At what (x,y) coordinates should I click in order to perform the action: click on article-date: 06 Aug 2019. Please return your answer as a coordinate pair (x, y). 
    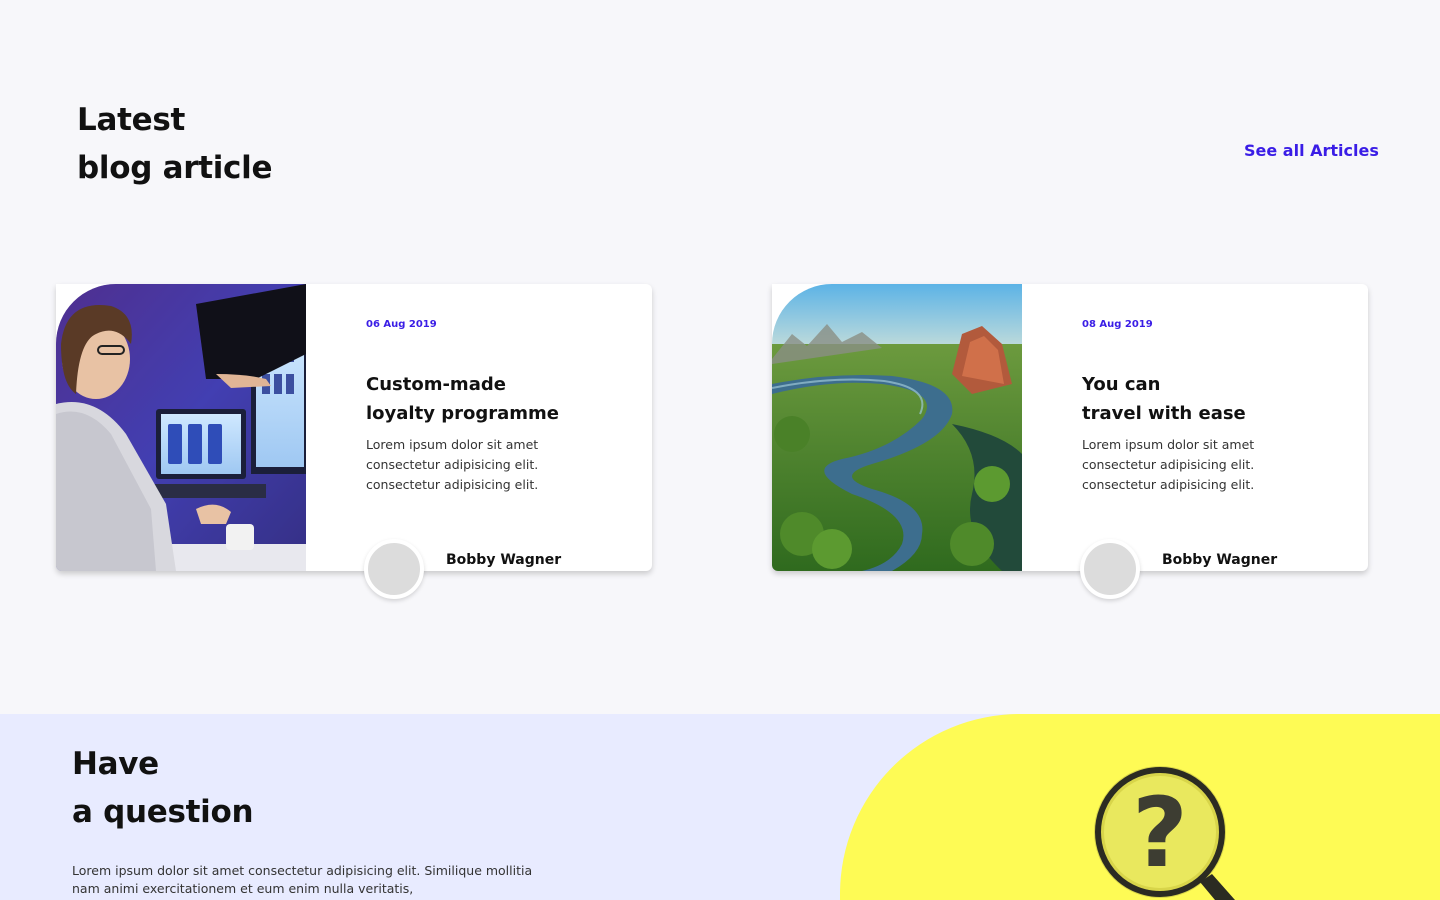
    Looking at the image, I should click on (401, 324).